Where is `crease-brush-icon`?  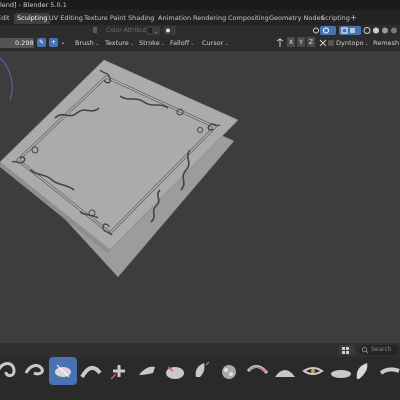 crease-brush-icon is located at coordinates (257, 371).